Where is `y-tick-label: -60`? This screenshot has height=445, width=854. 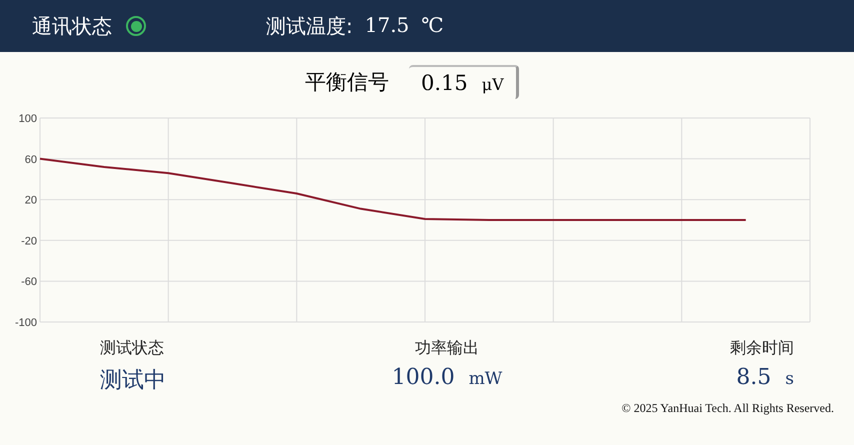 y-tick-label: -60 is located at coordinates (29, 282).